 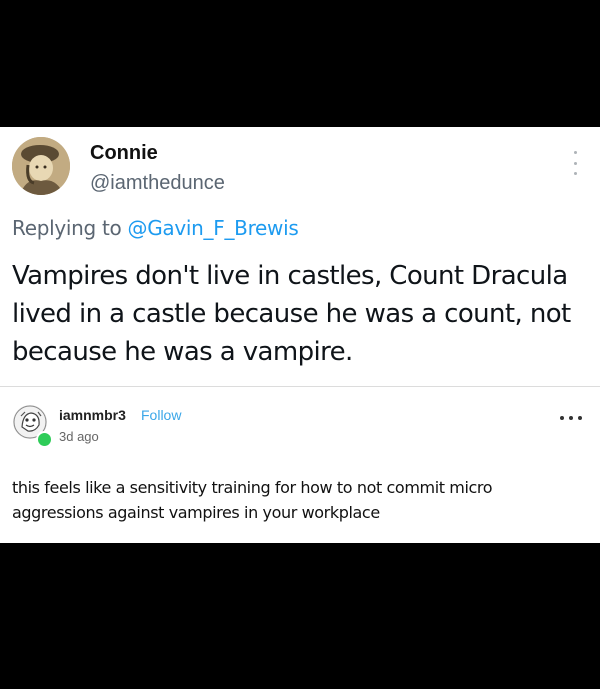 I want to click on replying-to-line: Replying to @Gavin_F_Brewis, so click(x=155, y=228).